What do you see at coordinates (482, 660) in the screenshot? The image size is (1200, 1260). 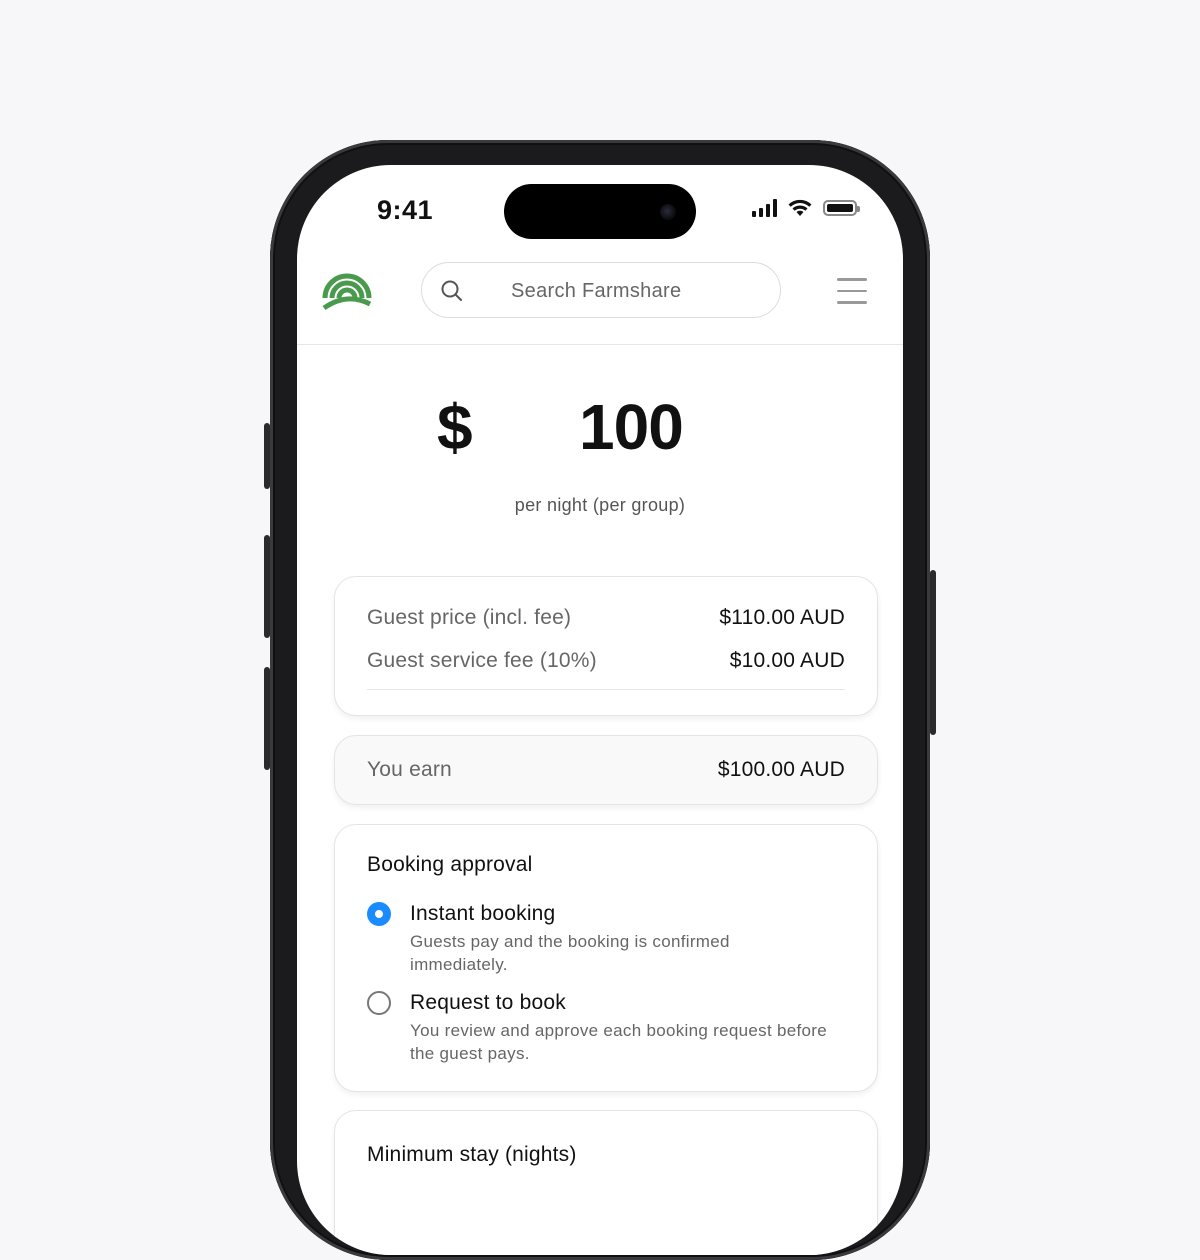 I see `service-fee-label: Guest service fee (10%)` at bounding box center [482, 660].